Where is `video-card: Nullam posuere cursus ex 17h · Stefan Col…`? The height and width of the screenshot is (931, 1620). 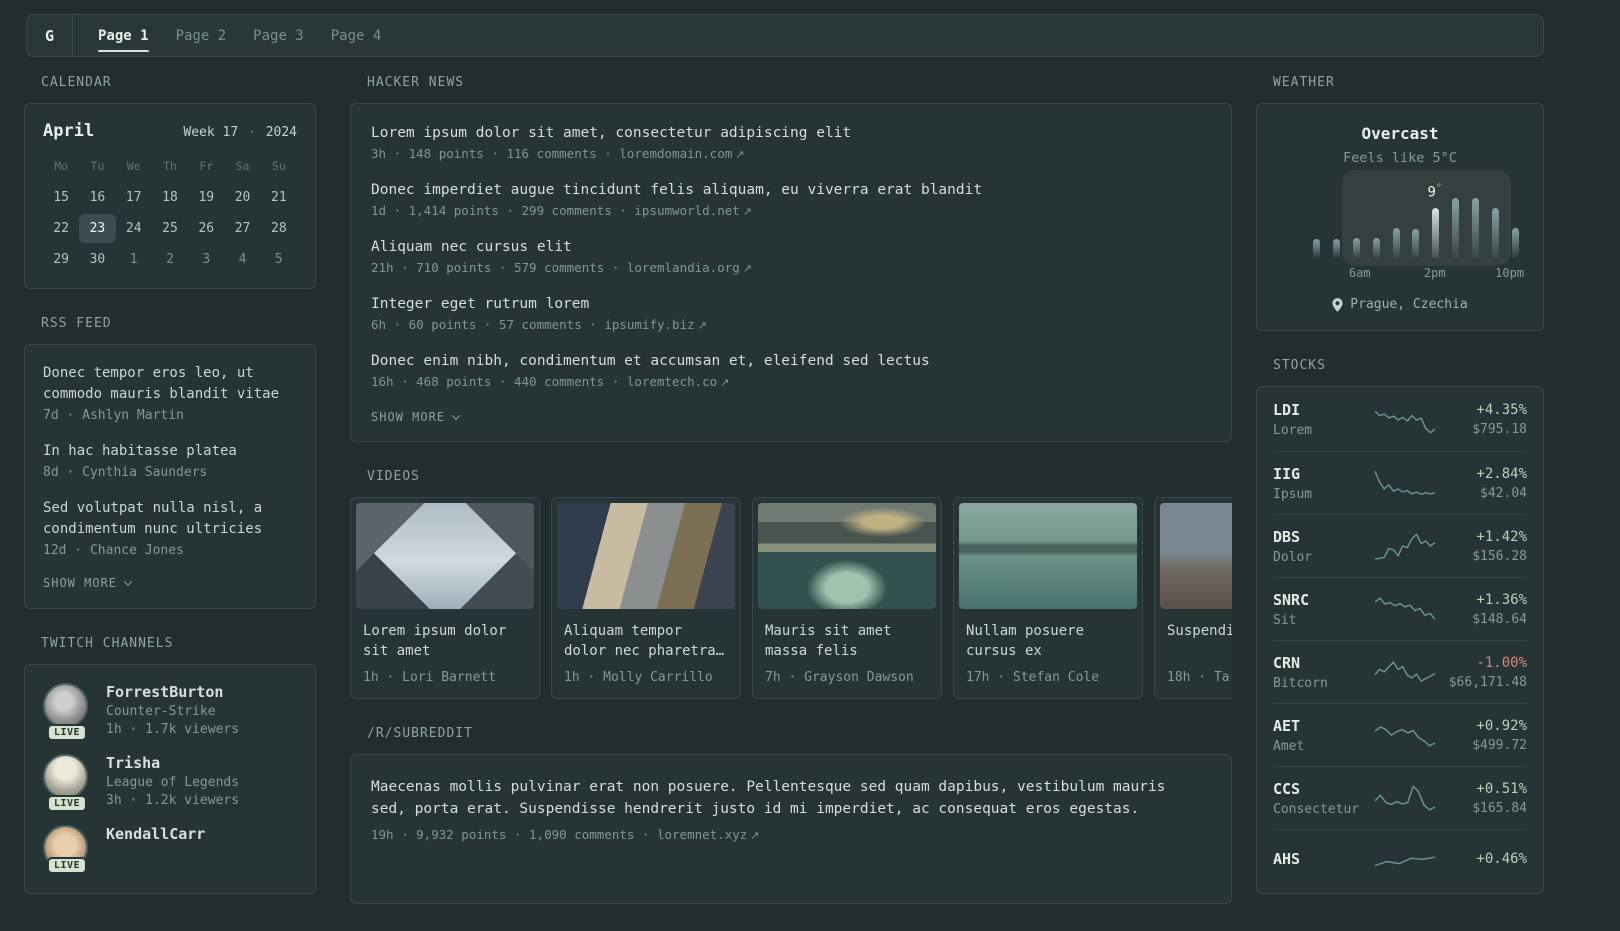
video-card: Nullam posuere cursus ex 17h · Stefan Col… is located at coordinates (1048, 598).